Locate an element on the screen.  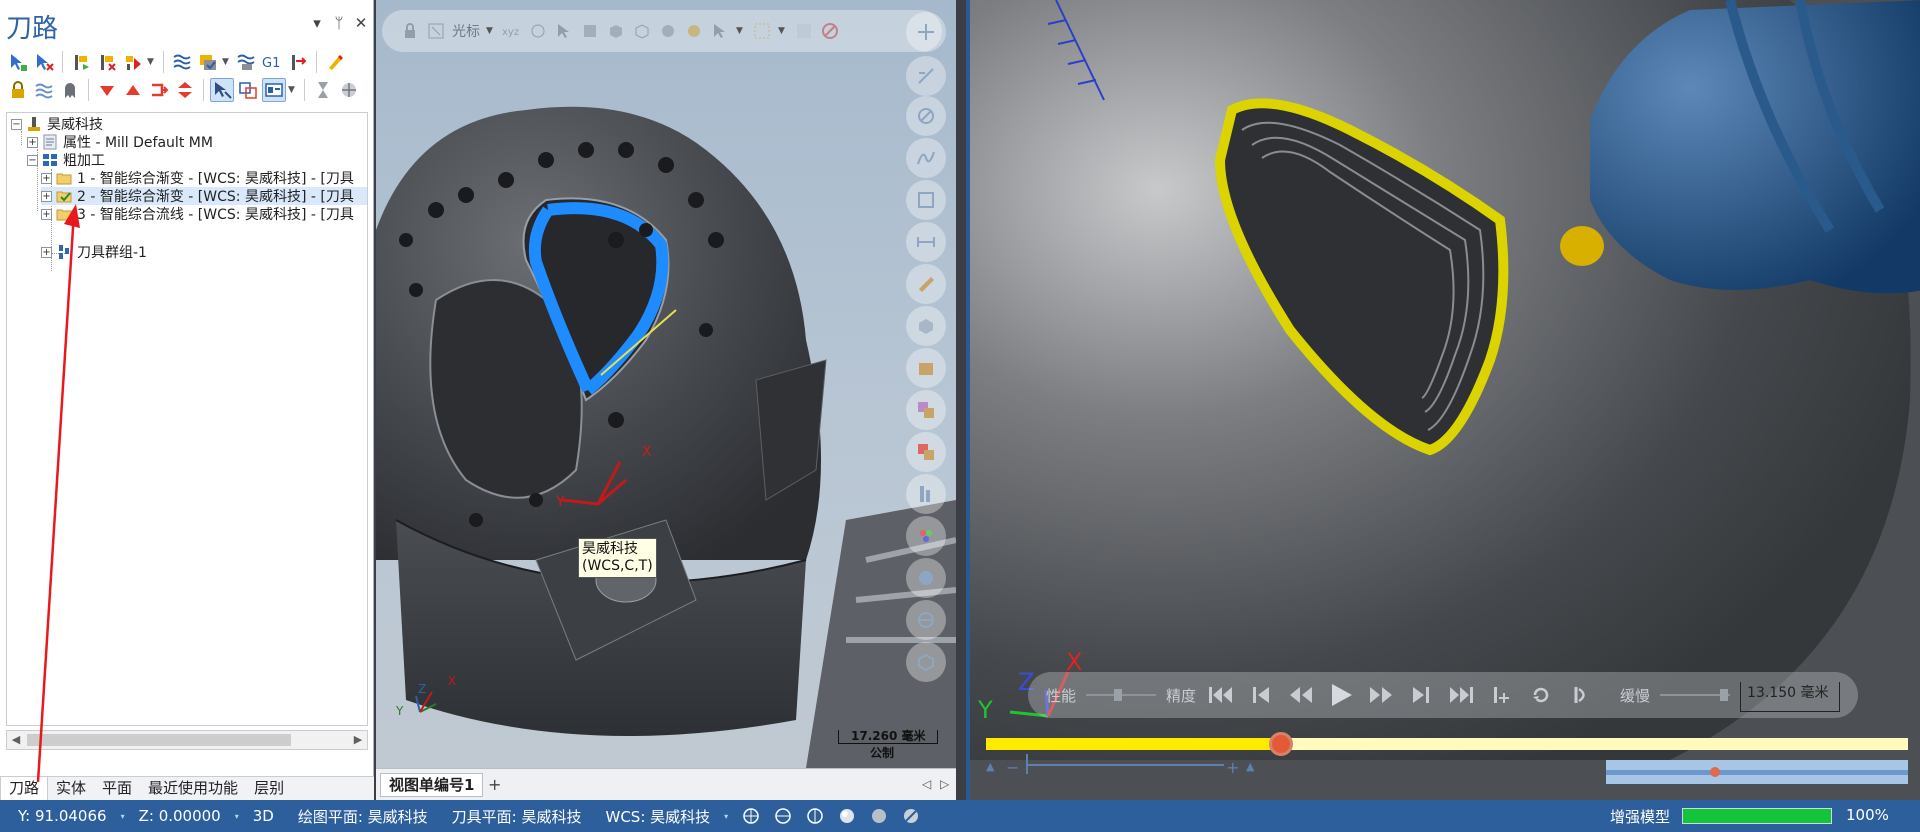
range-plus: + is located at coordinates (1232, 767).